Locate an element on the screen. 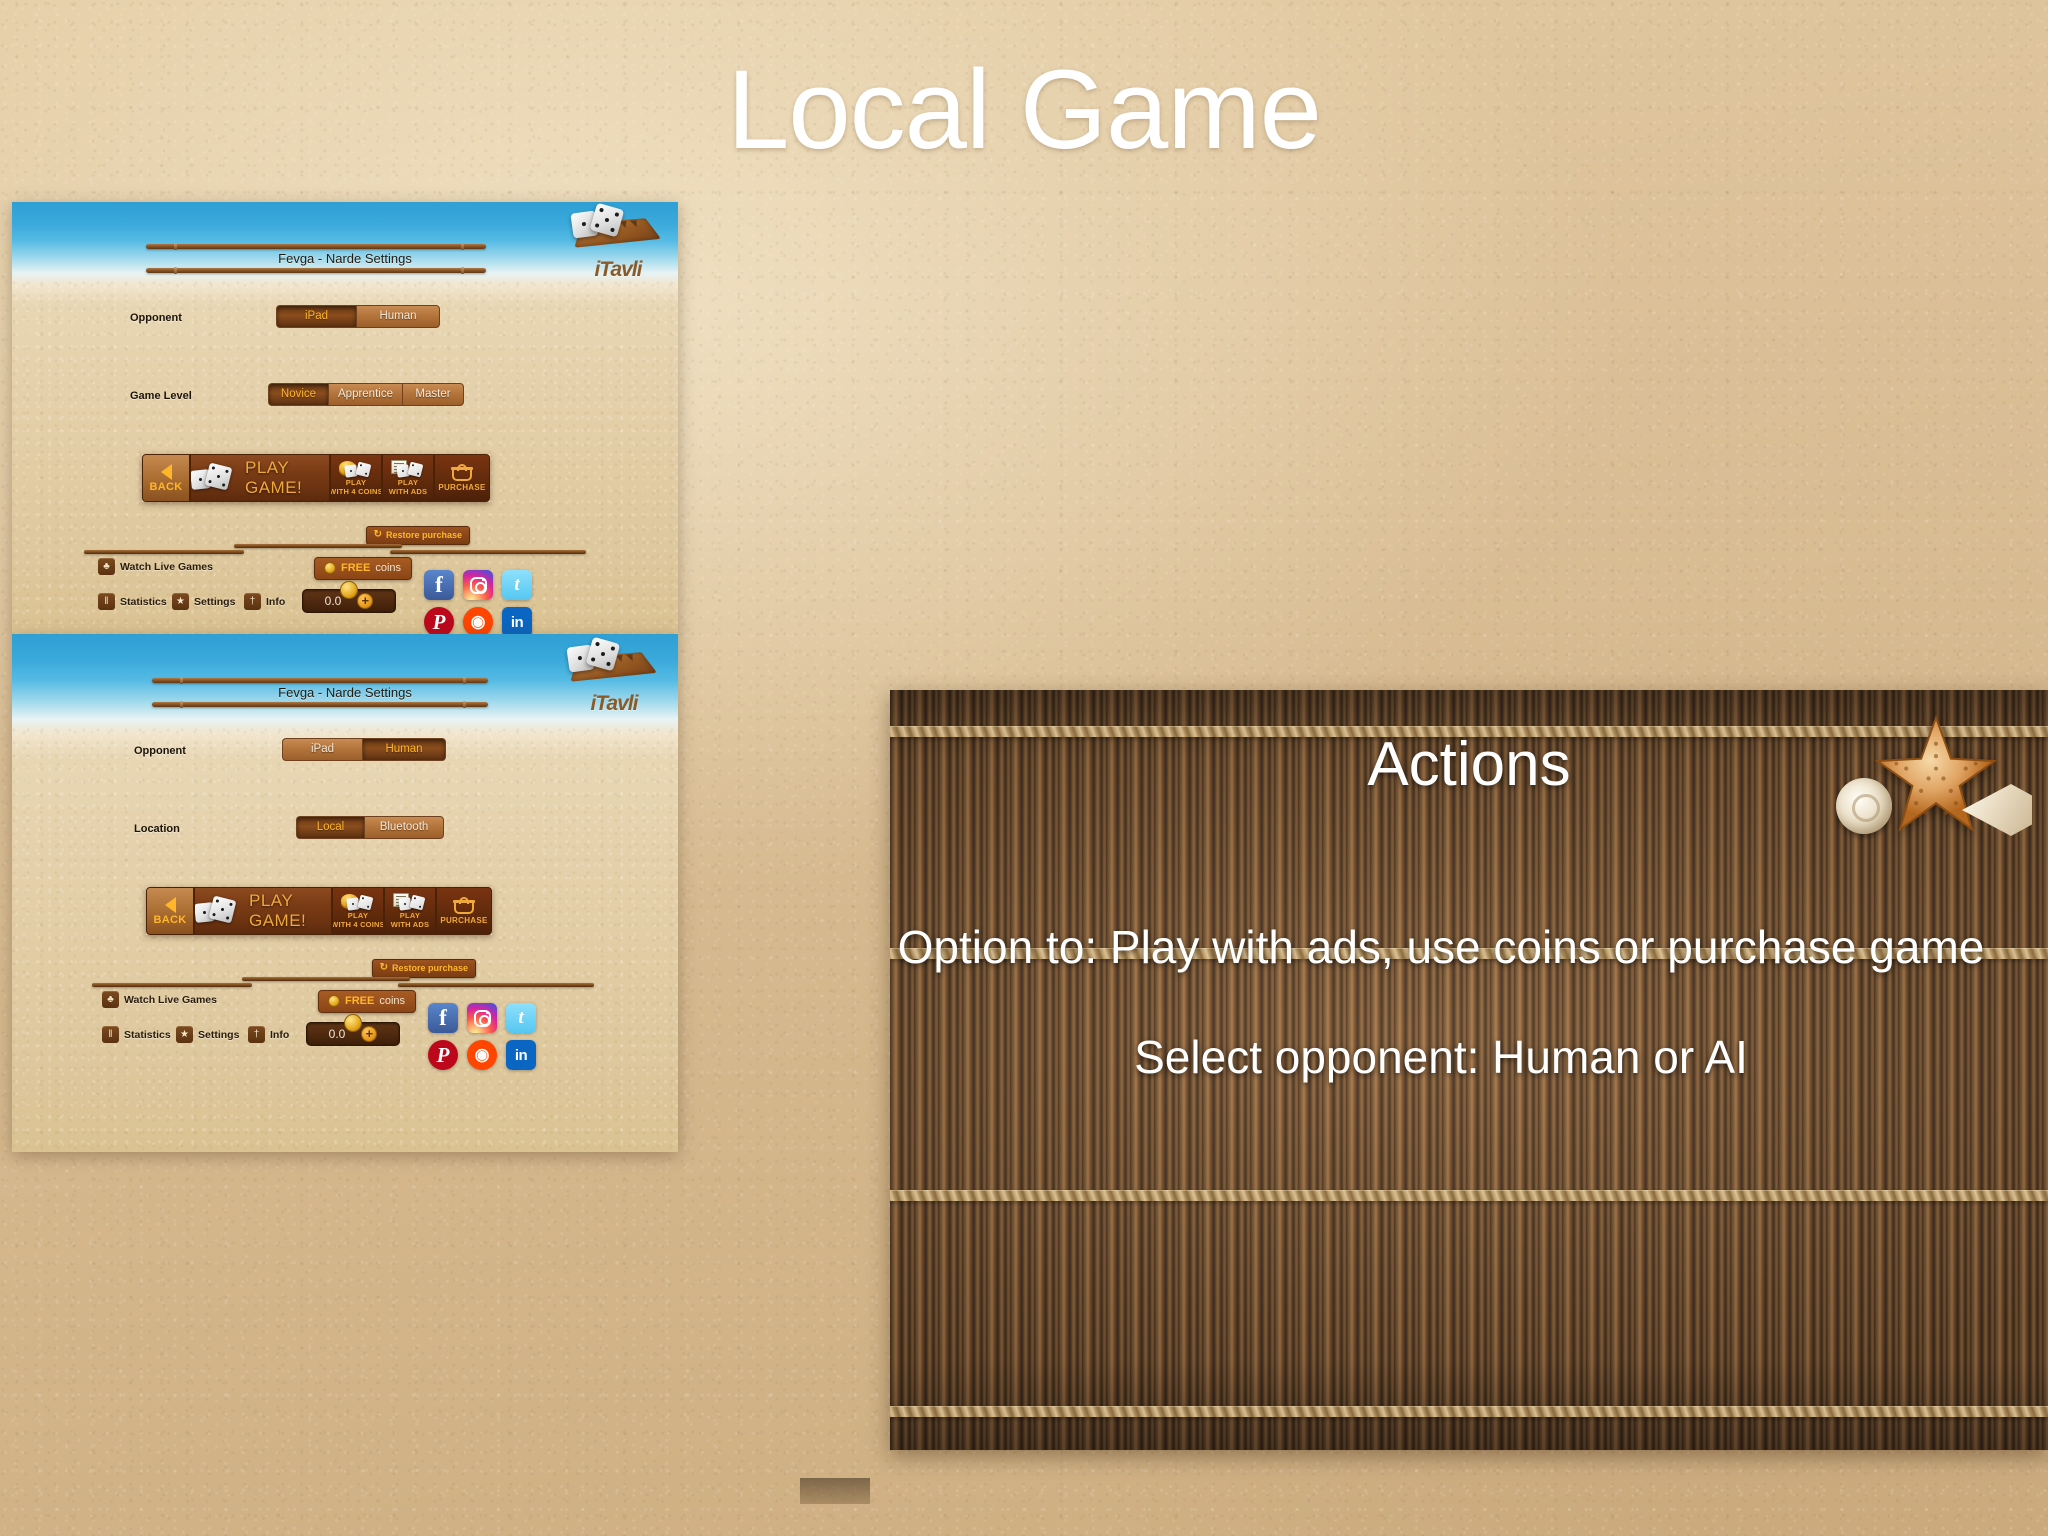 The image size is (2048, 1536). option-level-apprentice: Apprentice is located at coordinates (365, 394).